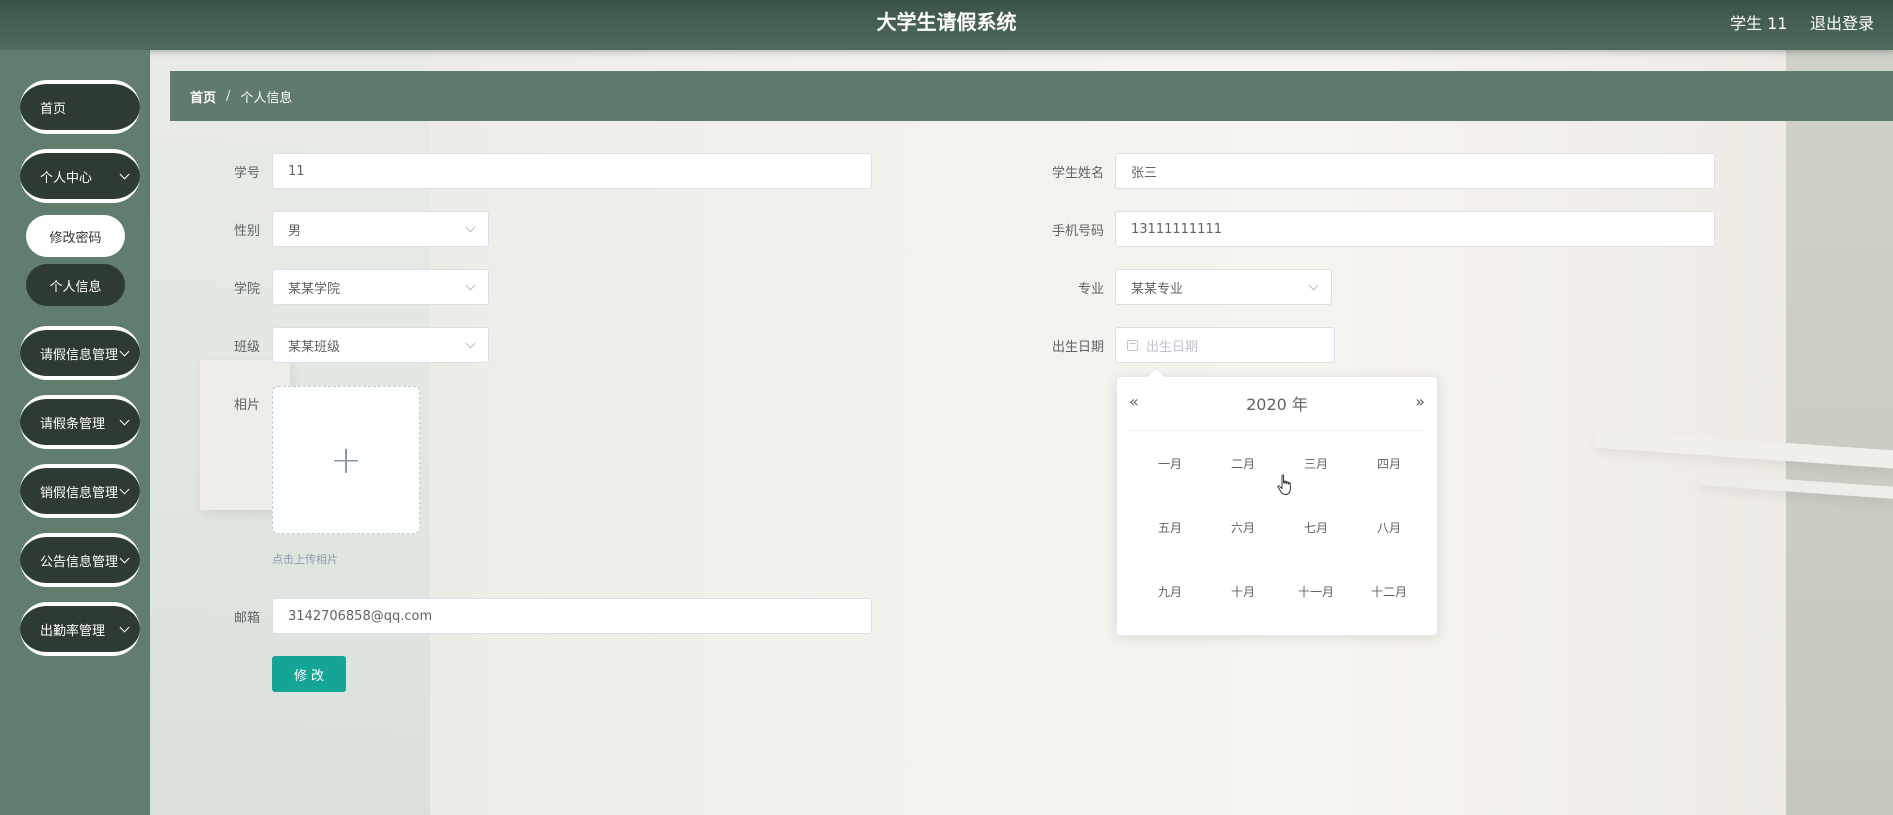  I want to click on gender-select: 男, so click(380, 229).